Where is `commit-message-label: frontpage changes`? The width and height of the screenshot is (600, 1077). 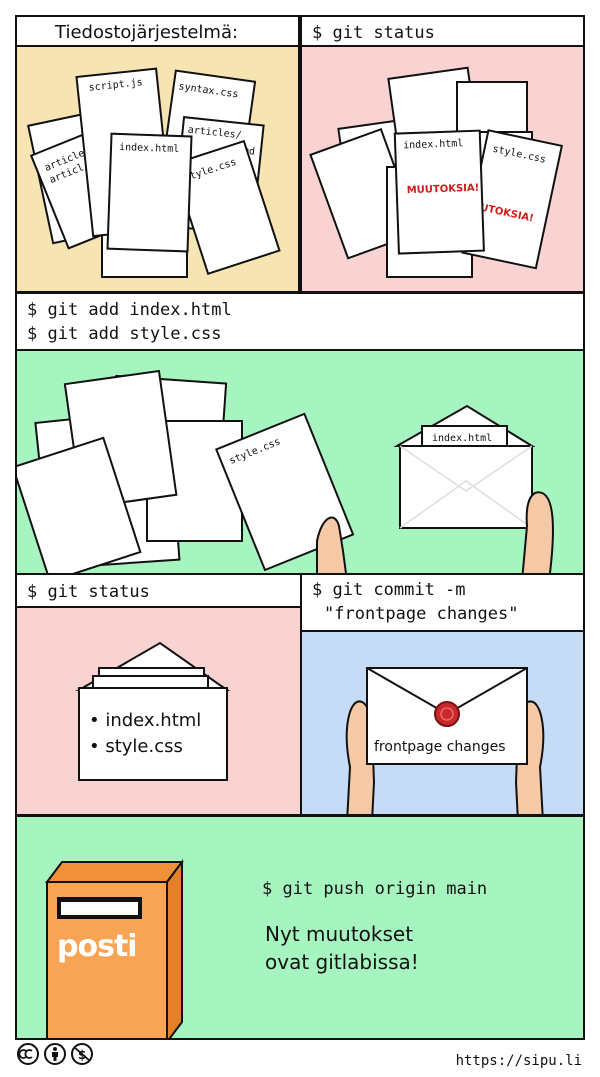 commit-message-label: frontpage changes is located at coordinates (440, 747).